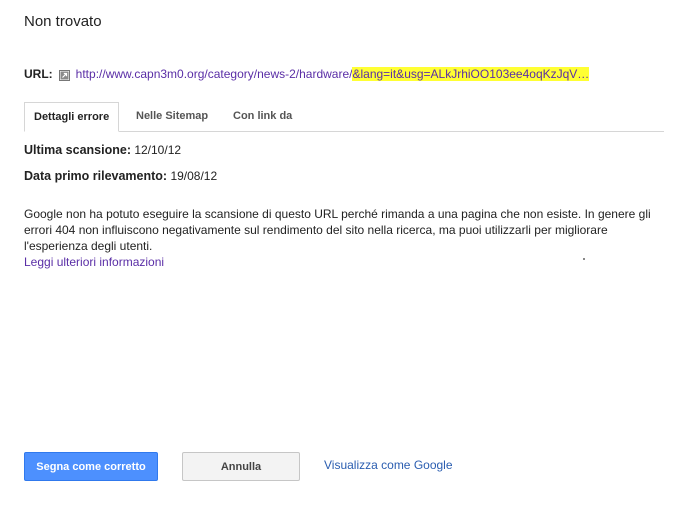  I want to click on external-link-icon, so click(64, 75).